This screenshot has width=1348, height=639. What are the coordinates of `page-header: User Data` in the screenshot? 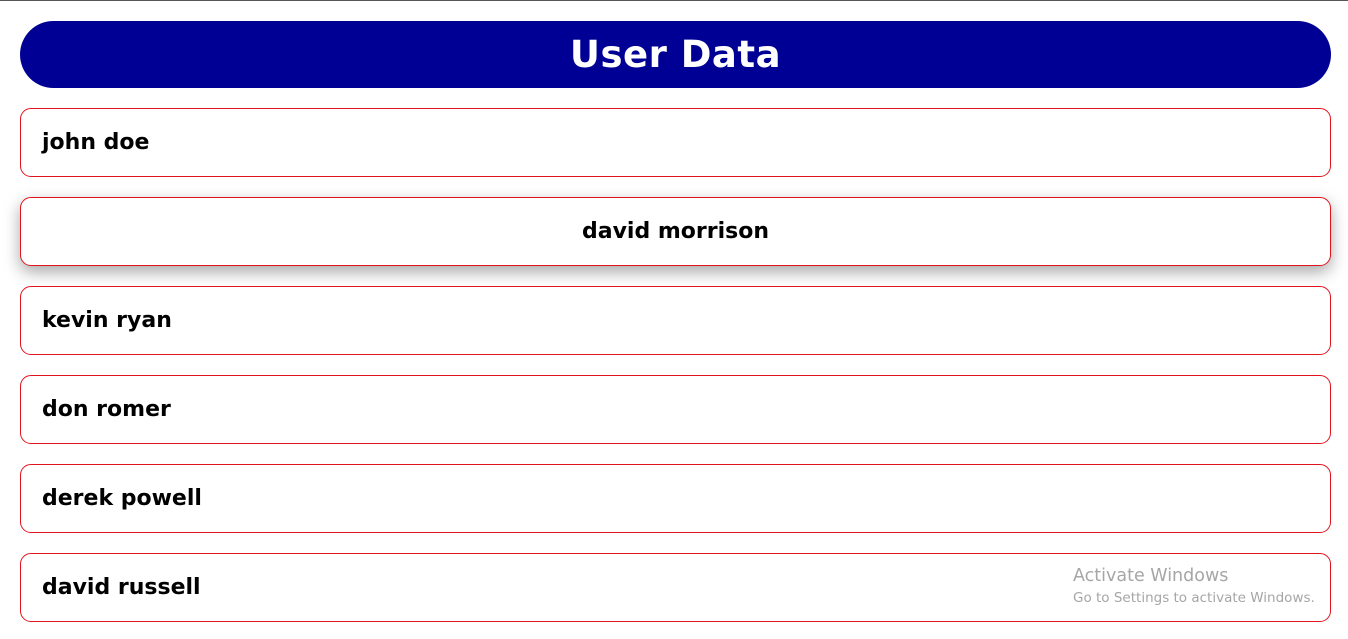 It's located at (675, 54).